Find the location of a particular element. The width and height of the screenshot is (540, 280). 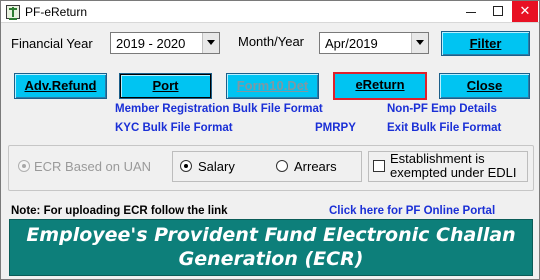

close-button: Close is located at coordinates (484, 86).